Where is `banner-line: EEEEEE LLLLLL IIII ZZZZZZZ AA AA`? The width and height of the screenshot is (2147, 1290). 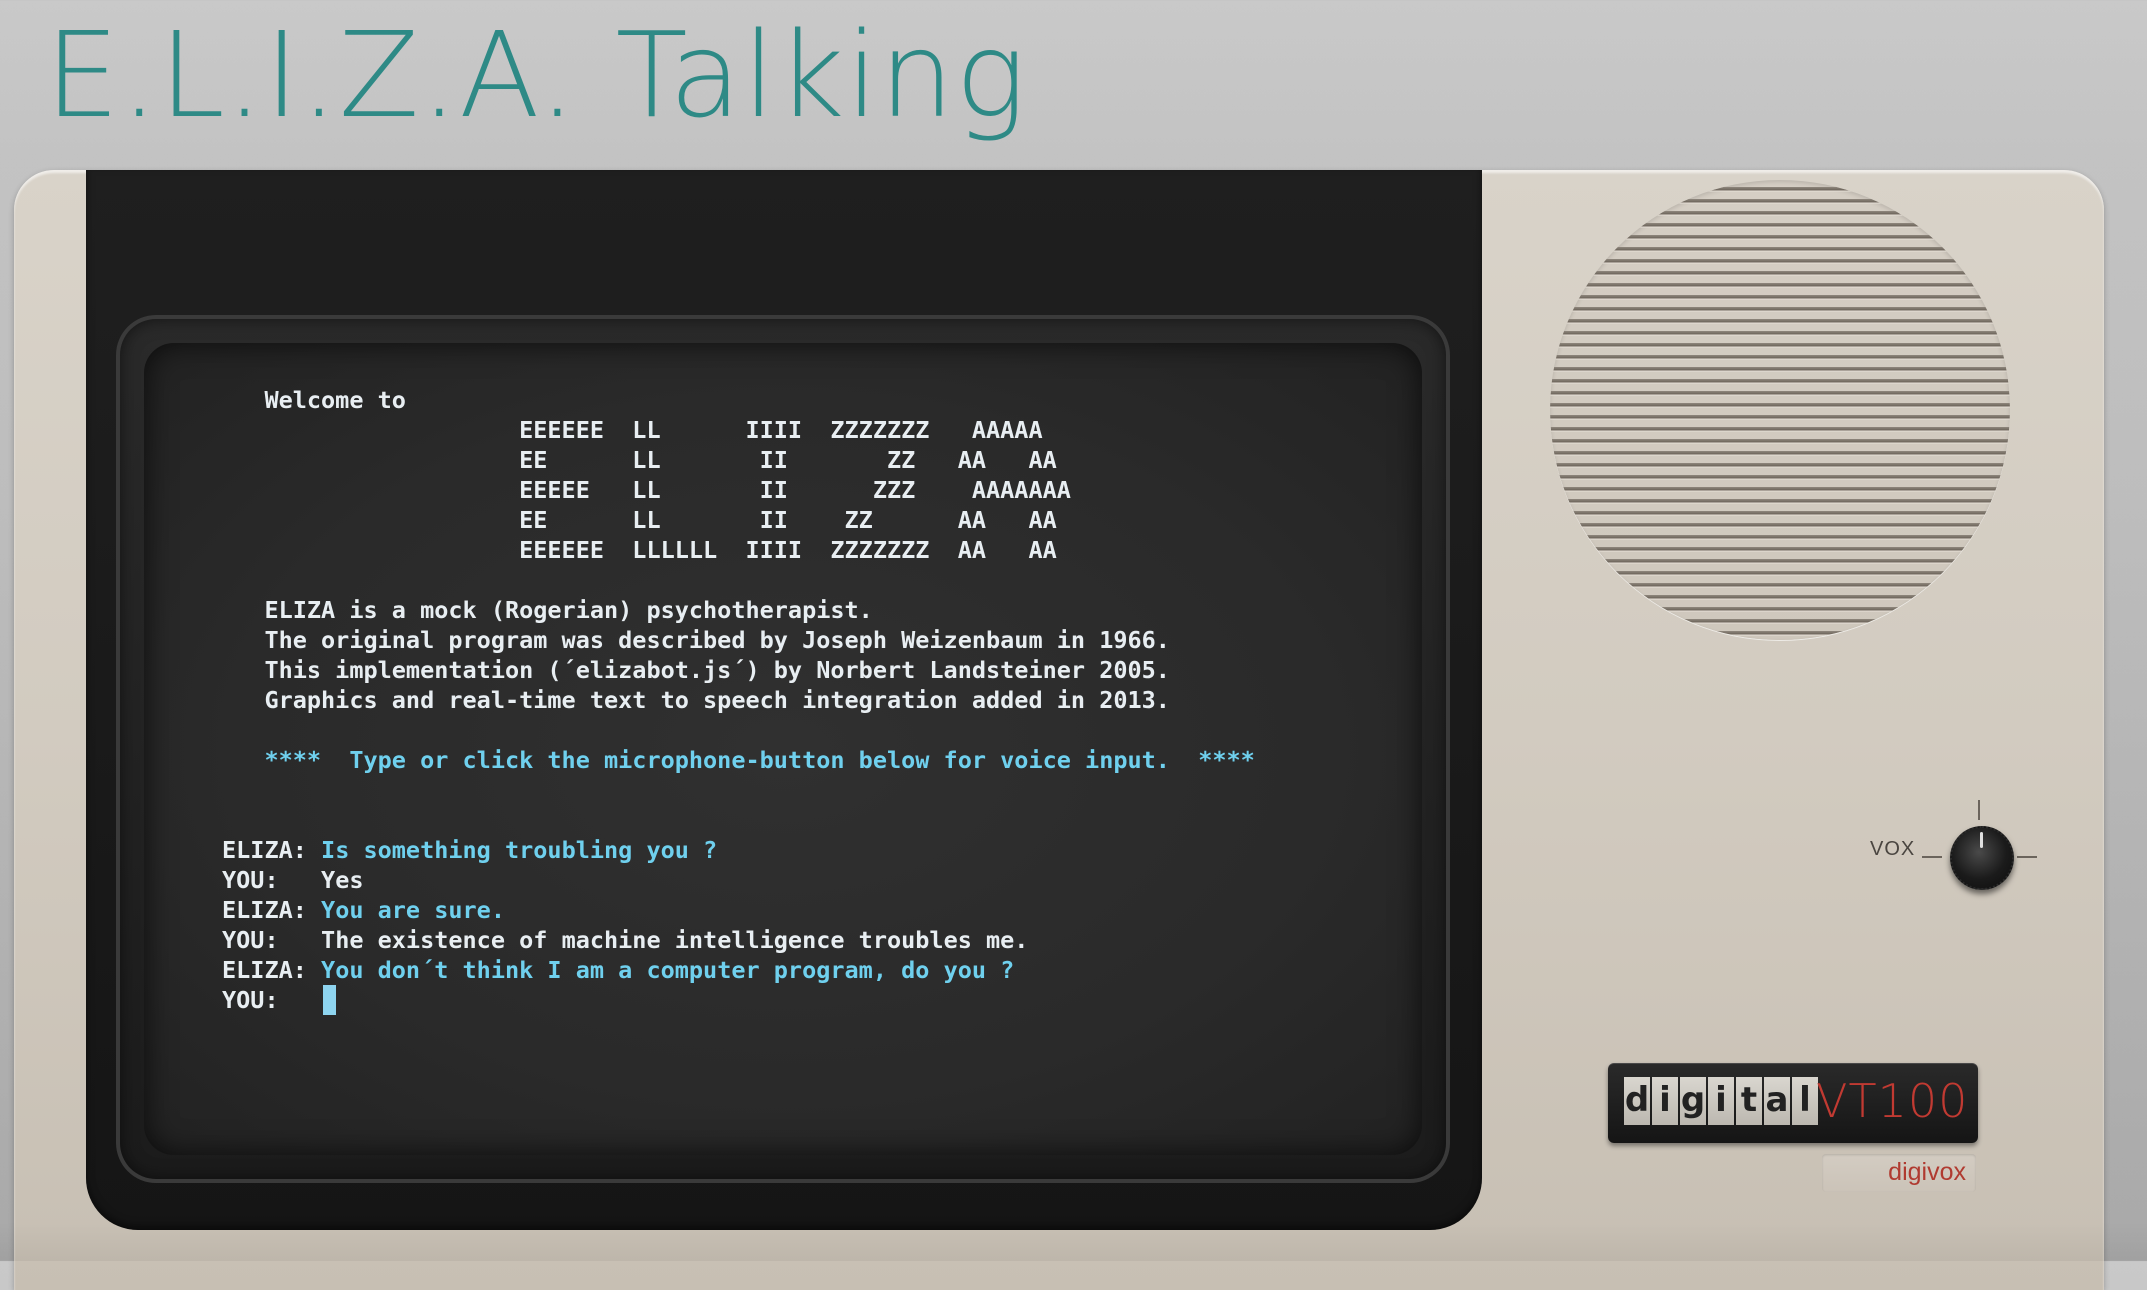 banner-line: EEEEEE LLLLLL IIII ZZZZZZZ AA AA is located at coordinates (639, 550).